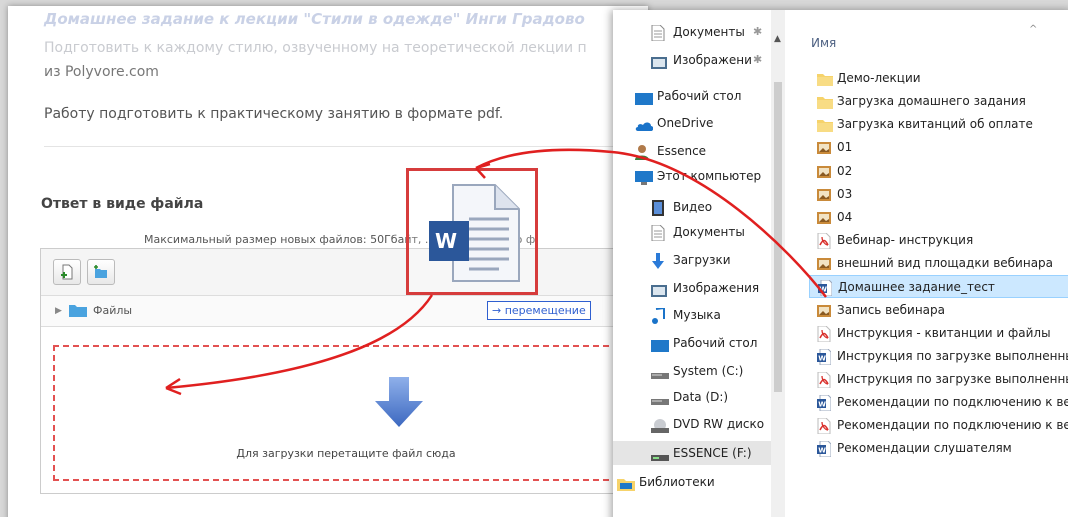 This screenshot has width=1068, height=517. Describe the element at coordinates (712, 453) in the screenshot. I see `nav-item-label: ESSENCE (F:)` at that location.